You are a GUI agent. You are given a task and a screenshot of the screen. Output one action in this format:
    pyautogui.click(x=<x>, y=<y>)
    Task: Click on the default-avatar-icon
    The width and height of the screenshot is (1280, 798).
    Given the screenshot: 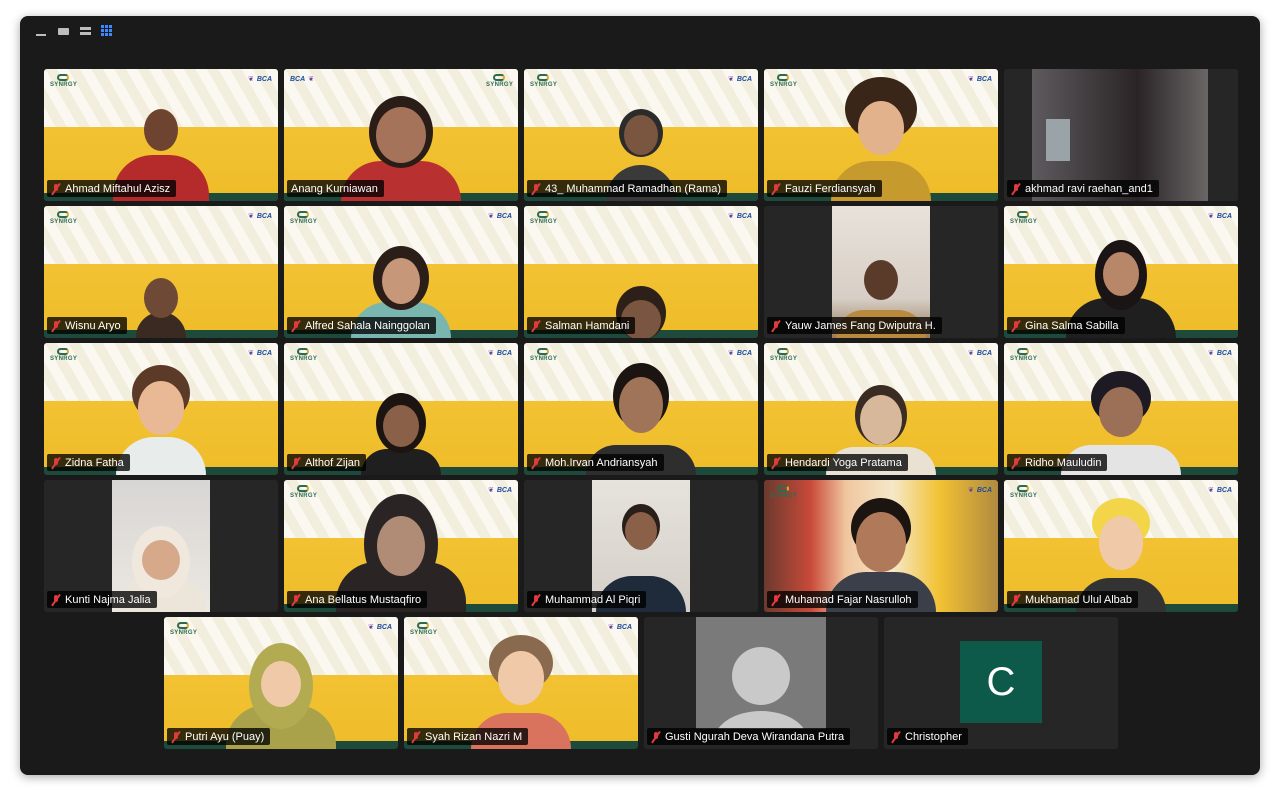 What is the action you would take?
    pyautogui.click(x=761, y=673)
    